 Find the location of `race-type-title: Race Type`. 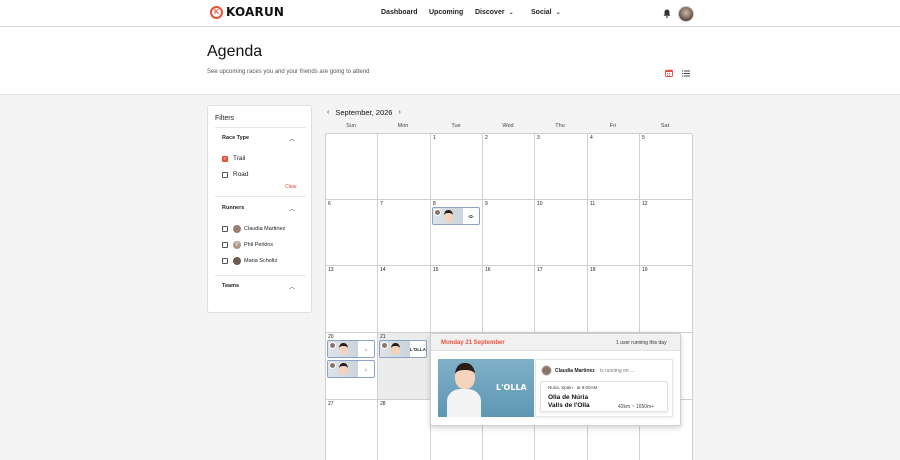

race-type-title: Race Type is located at coordinates (235, 138).